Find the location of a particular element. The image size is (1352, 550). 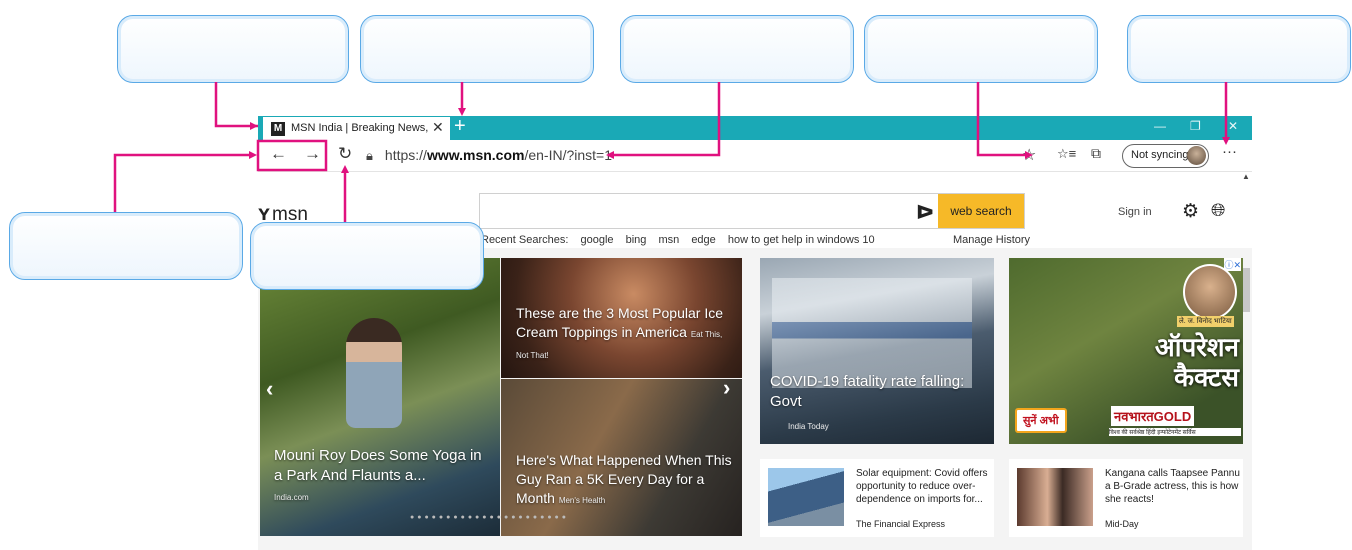

collections-icon: ⧉ is located at coordinates (1096, 153).